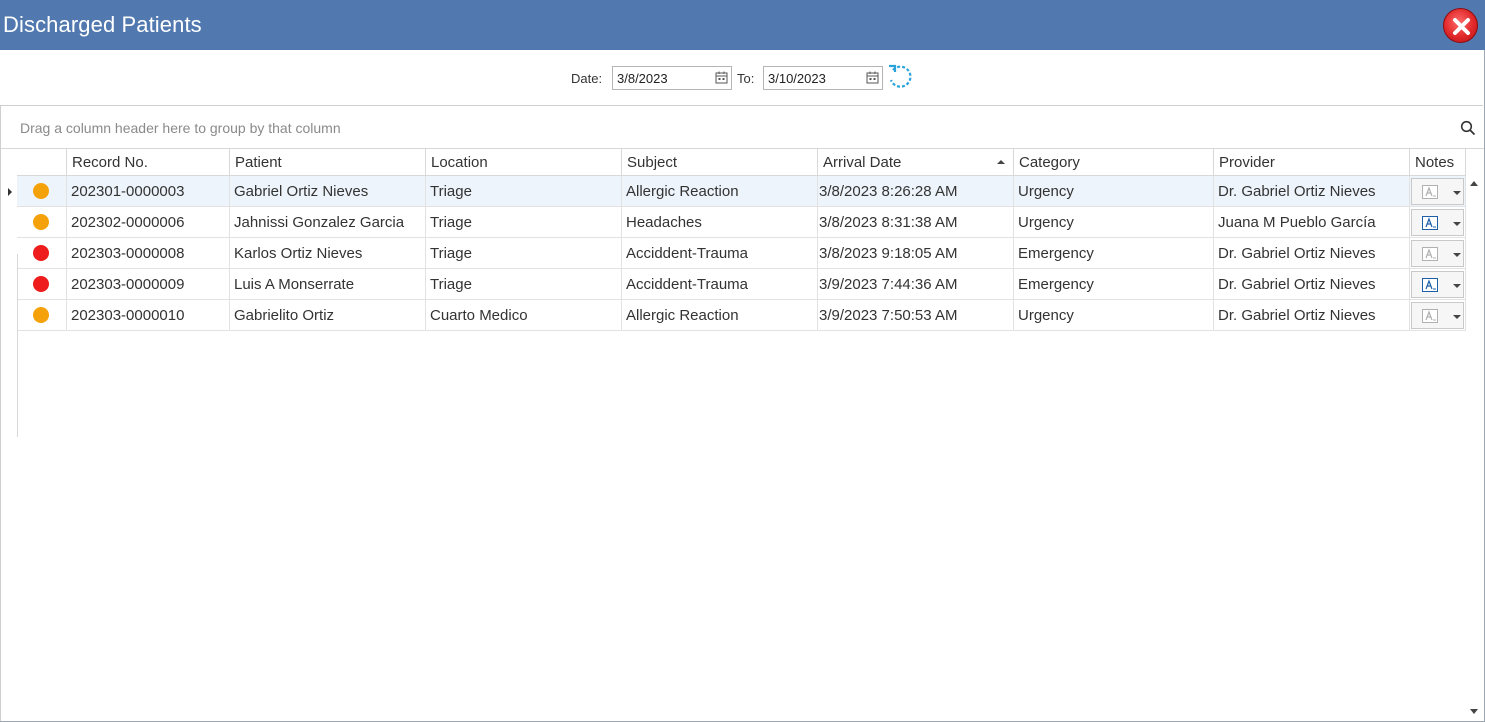 The width and height of the screenshot is (1485, 722). I want to click on date-to-value: 3/10/2023, so click(797, 78).